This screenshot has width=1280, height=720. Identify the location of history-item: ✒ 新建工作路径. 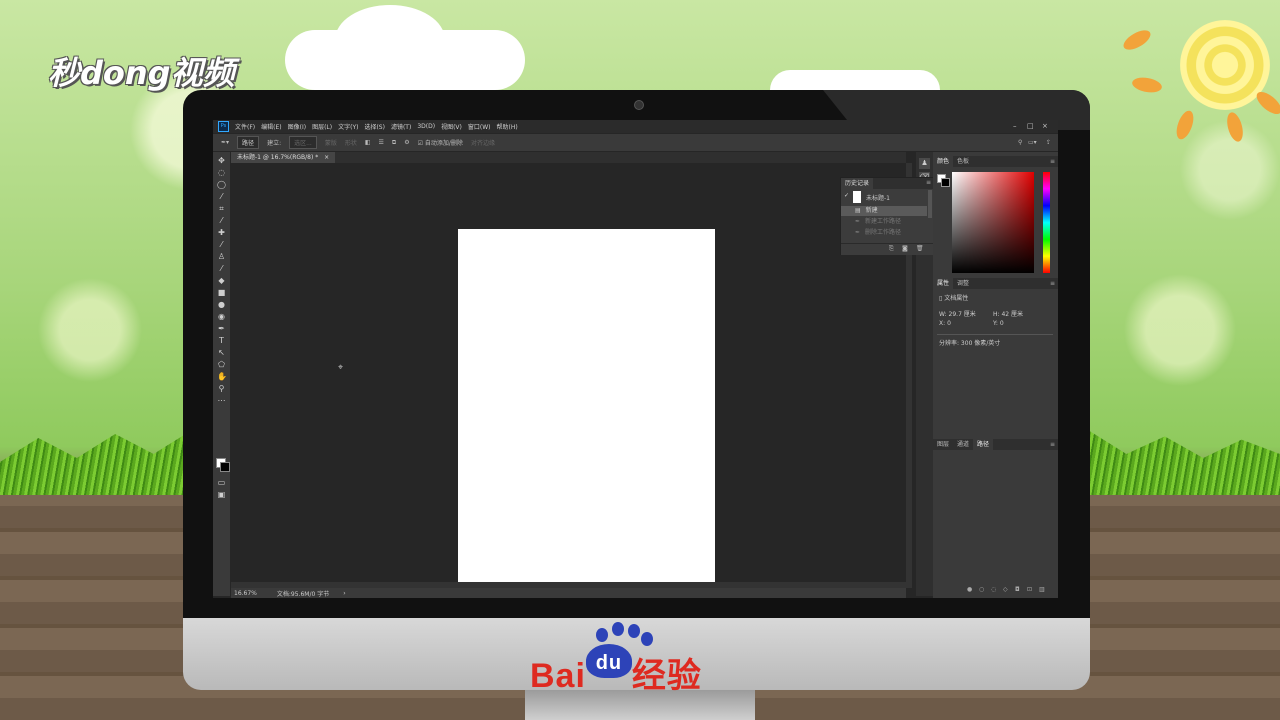
(884, 222).